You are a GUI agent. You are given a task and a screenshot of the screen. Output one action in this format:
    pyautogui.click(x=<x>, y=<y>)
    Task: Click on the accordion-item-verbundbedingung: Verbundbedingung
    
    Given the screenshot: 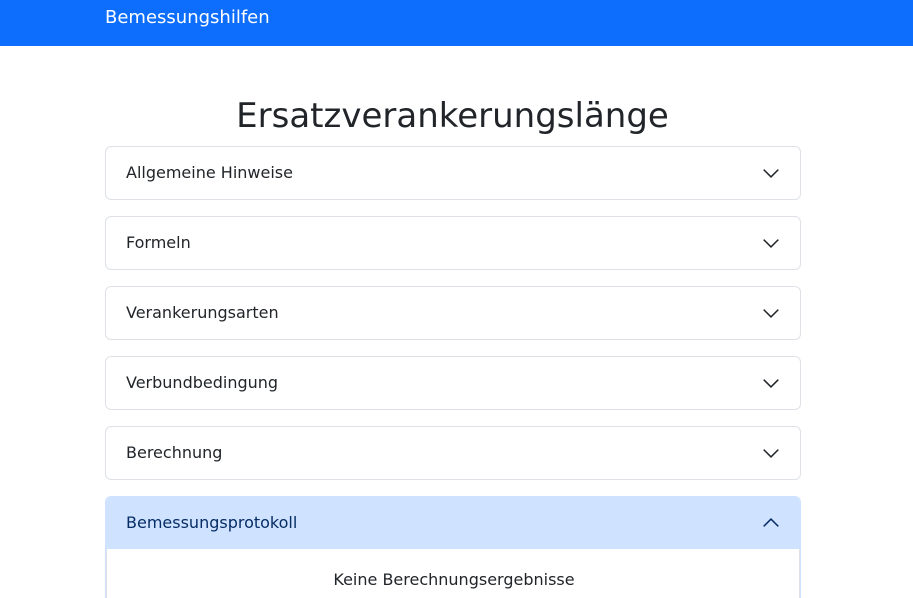 What is the action you would take?
    pyautogui.click(x=453, y=383)
    